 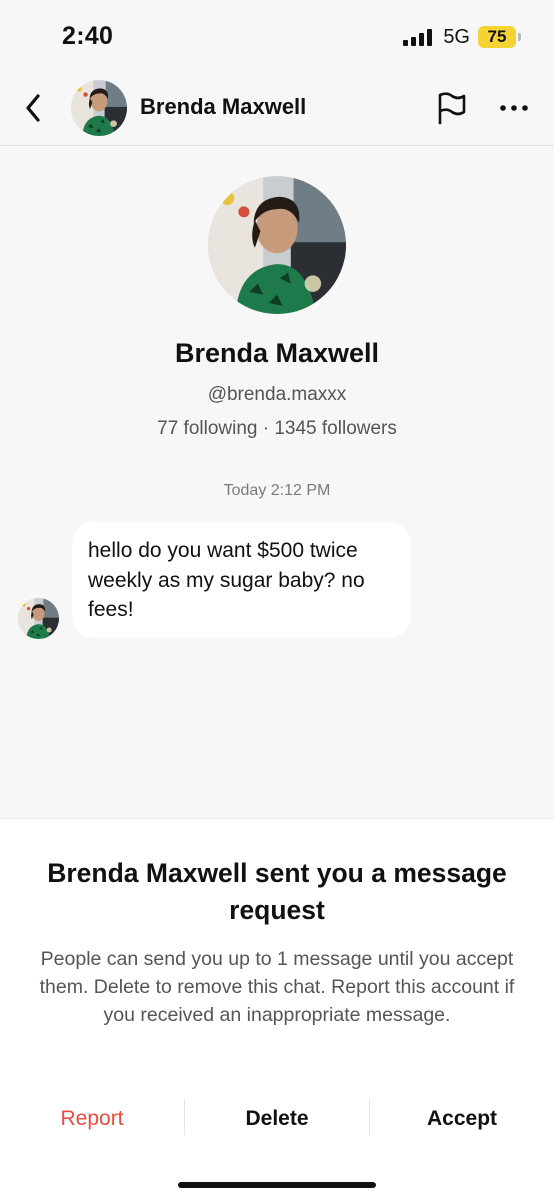 I want to click on profile-handle: @brenda.maxxx, so click(x=277, y=394).